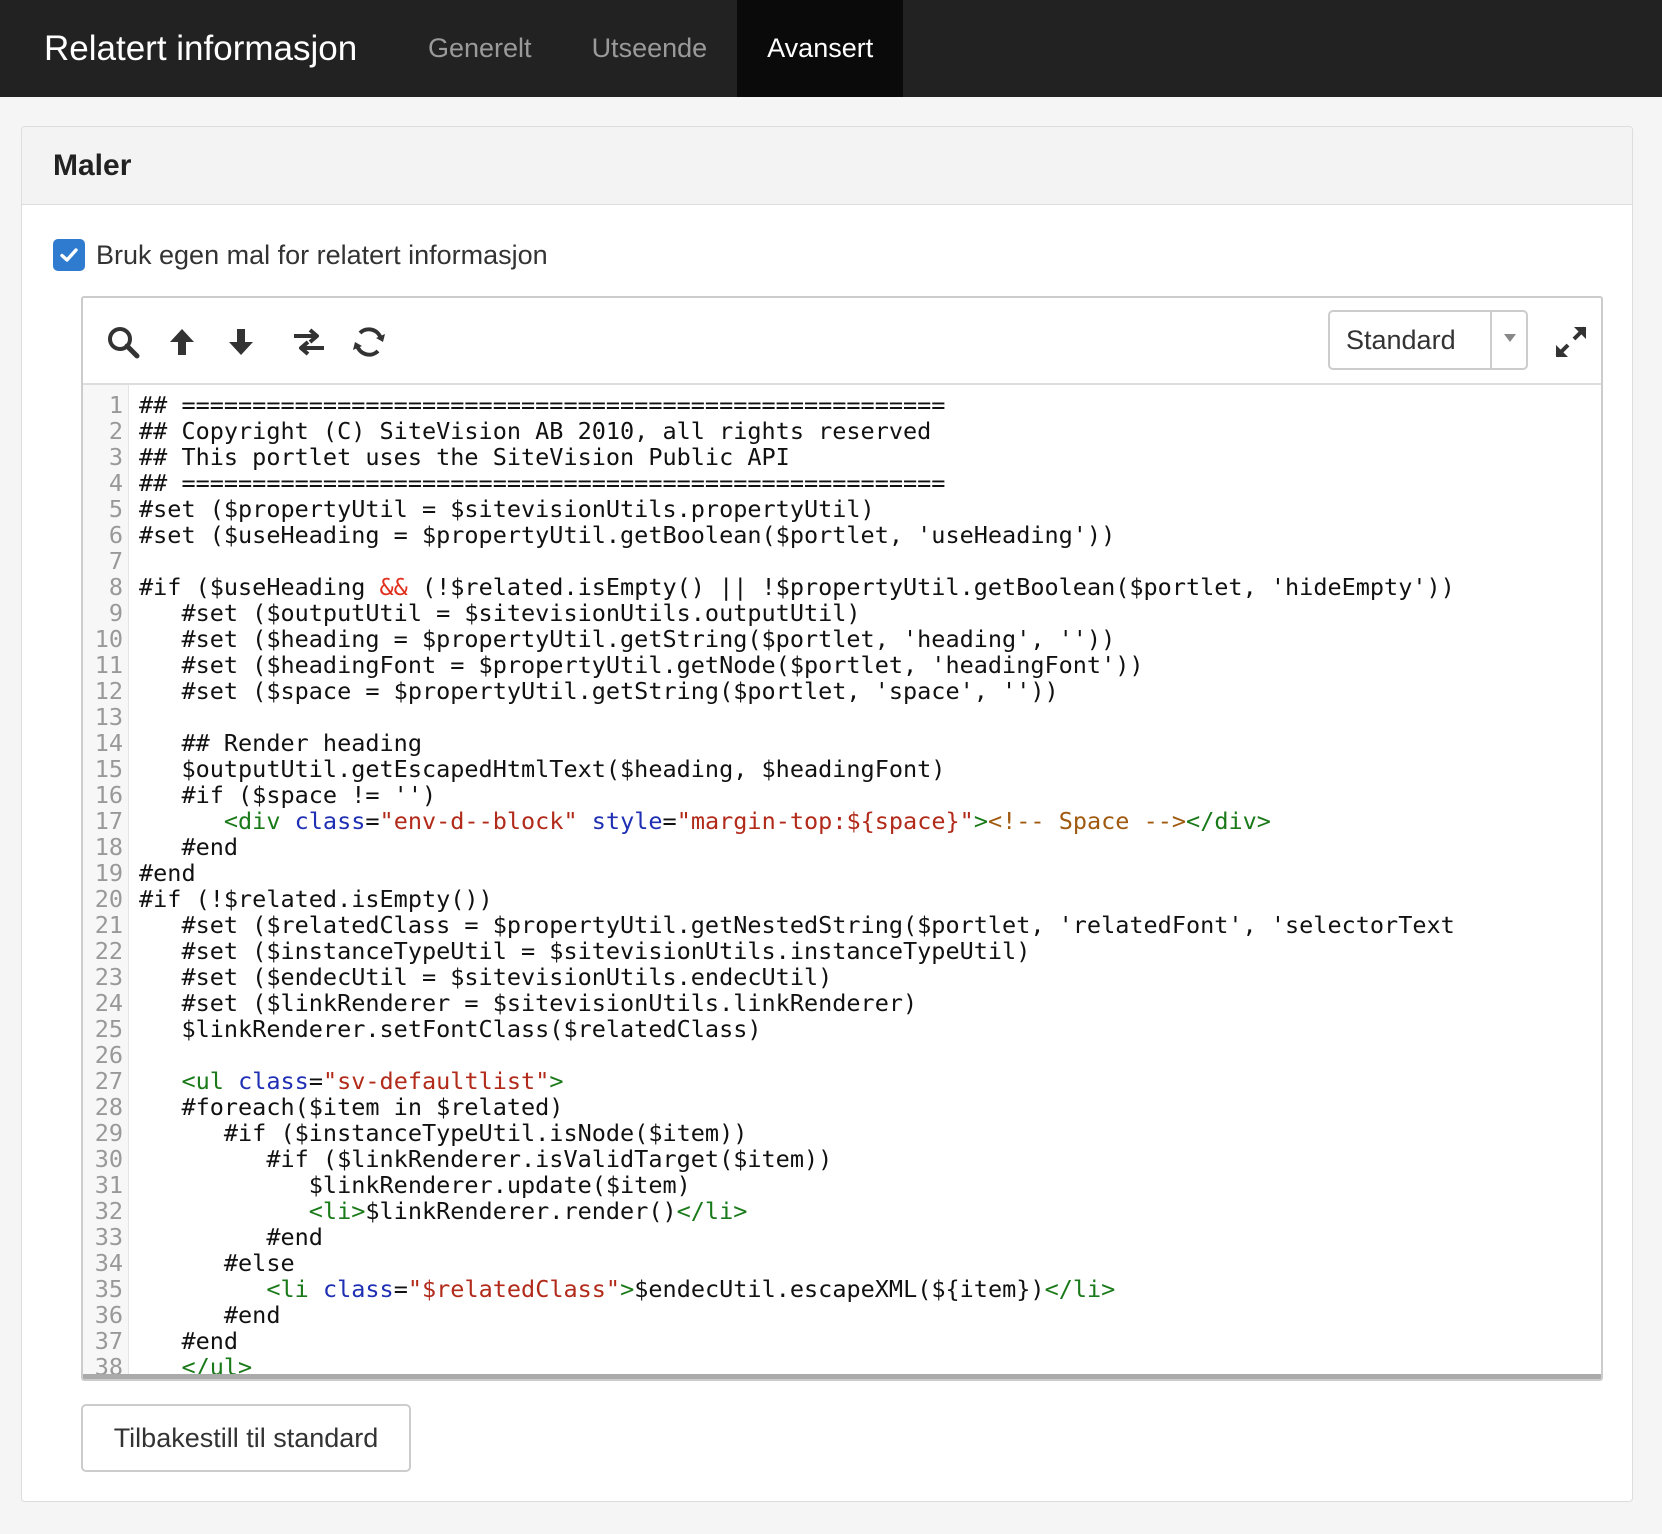  What do you see at coordinates (1571, 342) in the screenshot?
I see `expand-icon` at bounding box center [1571, 342].